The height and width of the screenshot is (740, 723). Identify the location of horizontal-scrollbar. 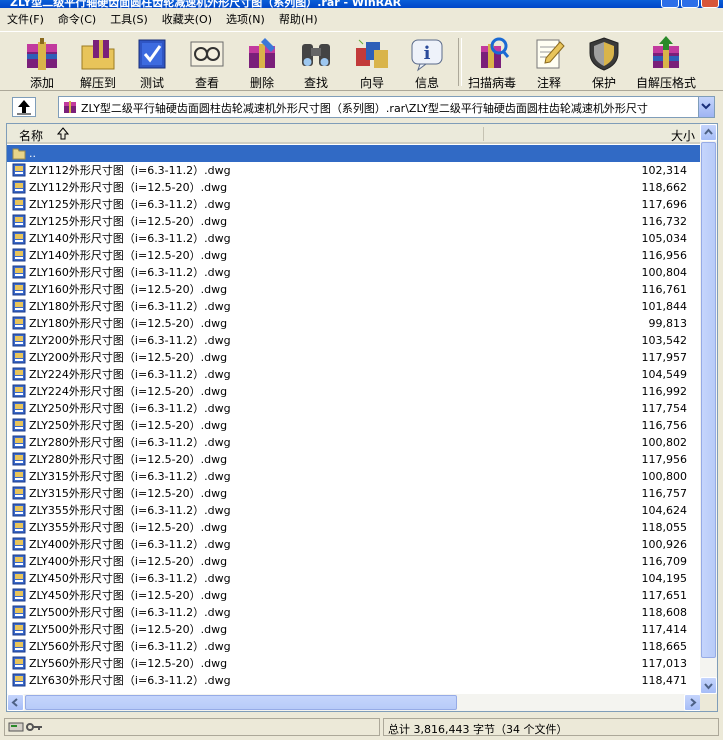
(354, 702).